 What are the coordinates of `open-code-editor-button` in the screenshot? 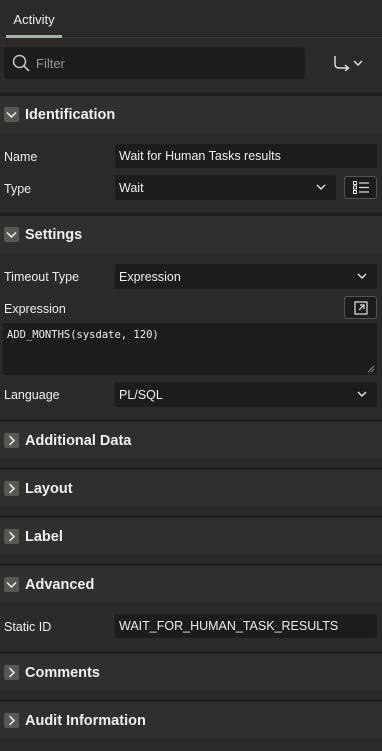 It's located at (360, 307).